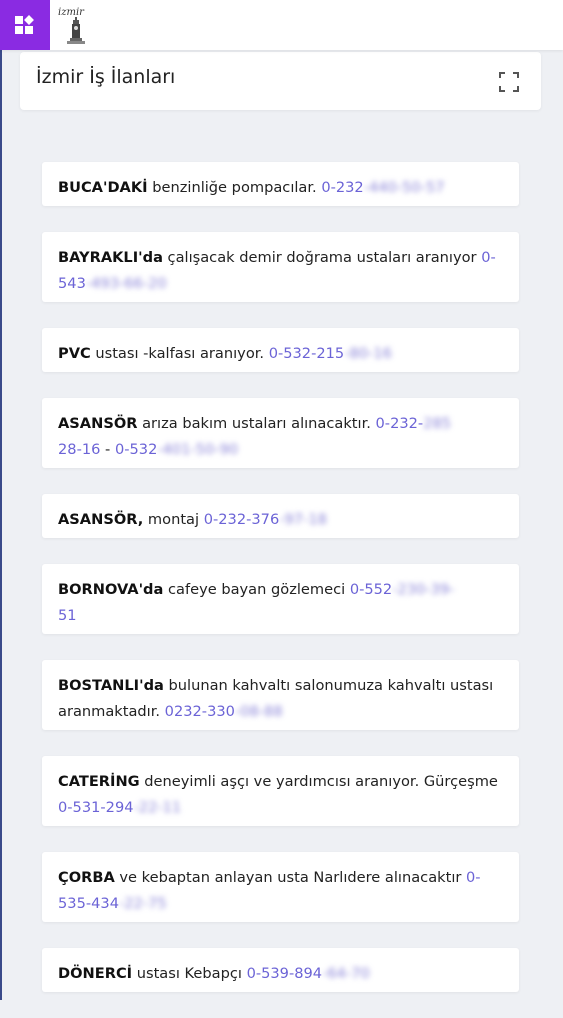 The image size is (563, 1018). I want to click on svg-text: izmir, so click(71, 12).